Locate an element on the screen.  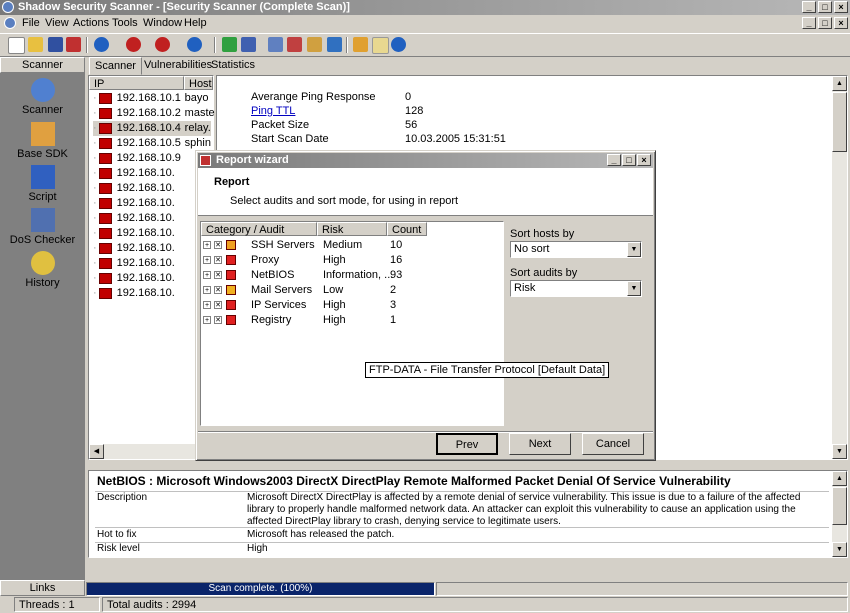
audit-row: + ✕ NetBIOS Information, ... 93 is located at coordinates (352, 275).